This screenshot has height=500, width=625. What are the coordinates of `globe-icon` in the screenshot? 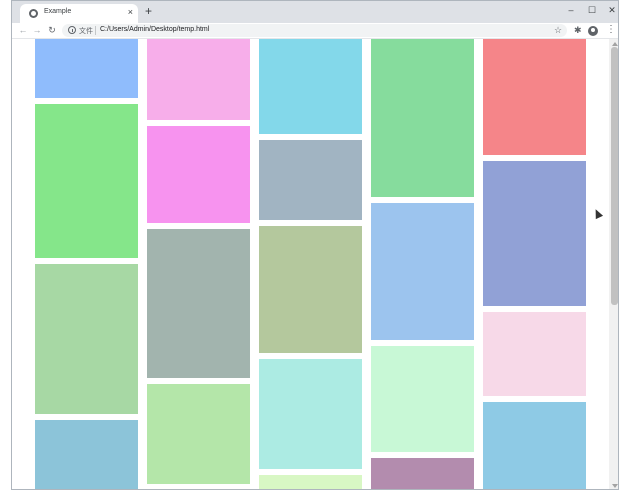 It's located at (33, 13).